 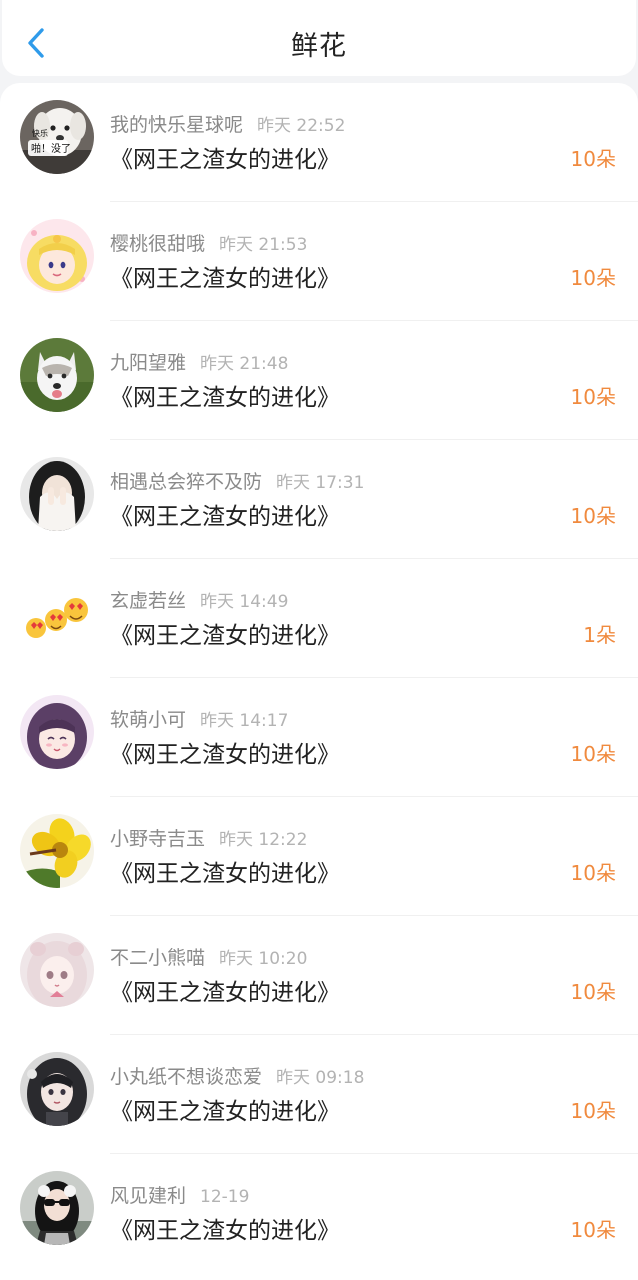 I want to click on list-item: 樱桃很甜哦 昨天 21:53 《网王之渣女的进化》 10朵, so click(x=319, y=261).